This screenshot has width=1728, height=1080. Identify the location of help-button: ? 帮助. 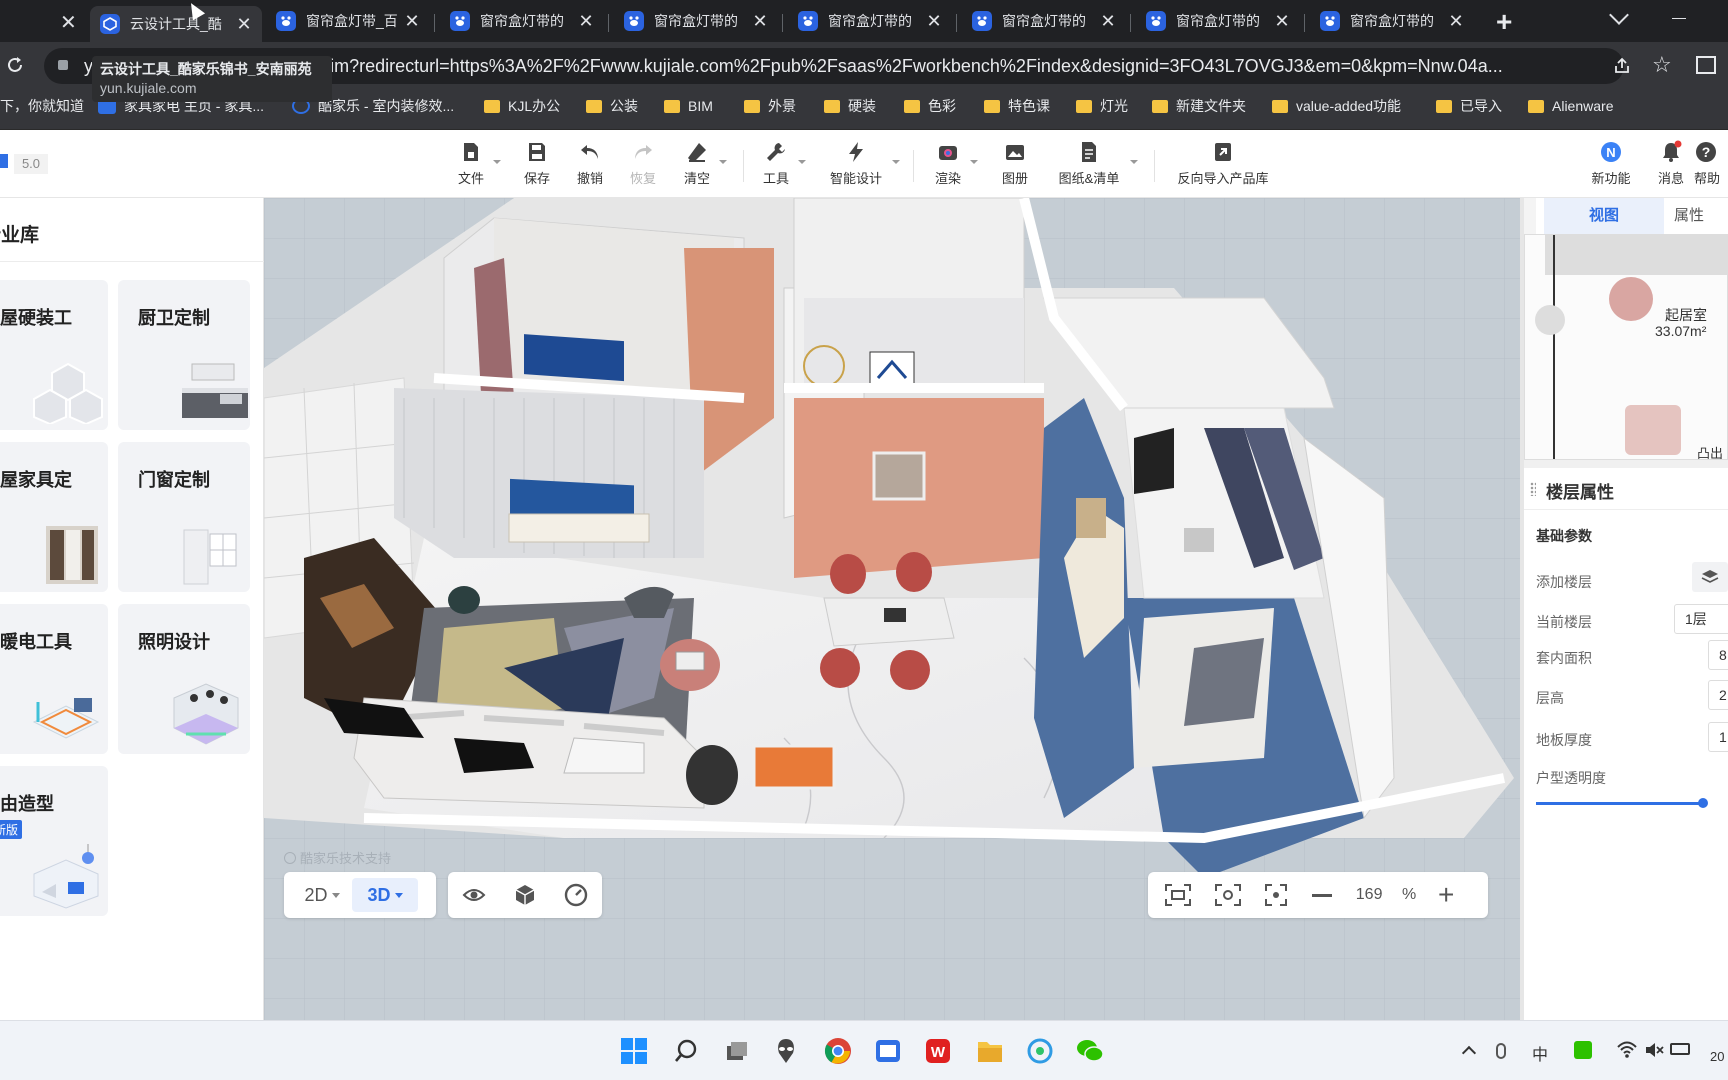
(1711, 166).